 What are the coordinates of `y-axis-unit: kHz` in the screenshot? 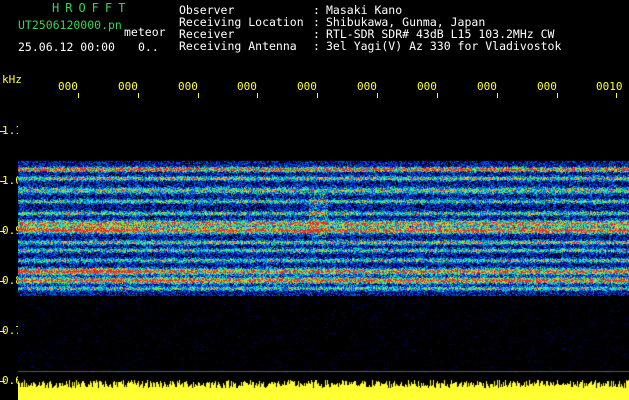 It's located at (12, 79).